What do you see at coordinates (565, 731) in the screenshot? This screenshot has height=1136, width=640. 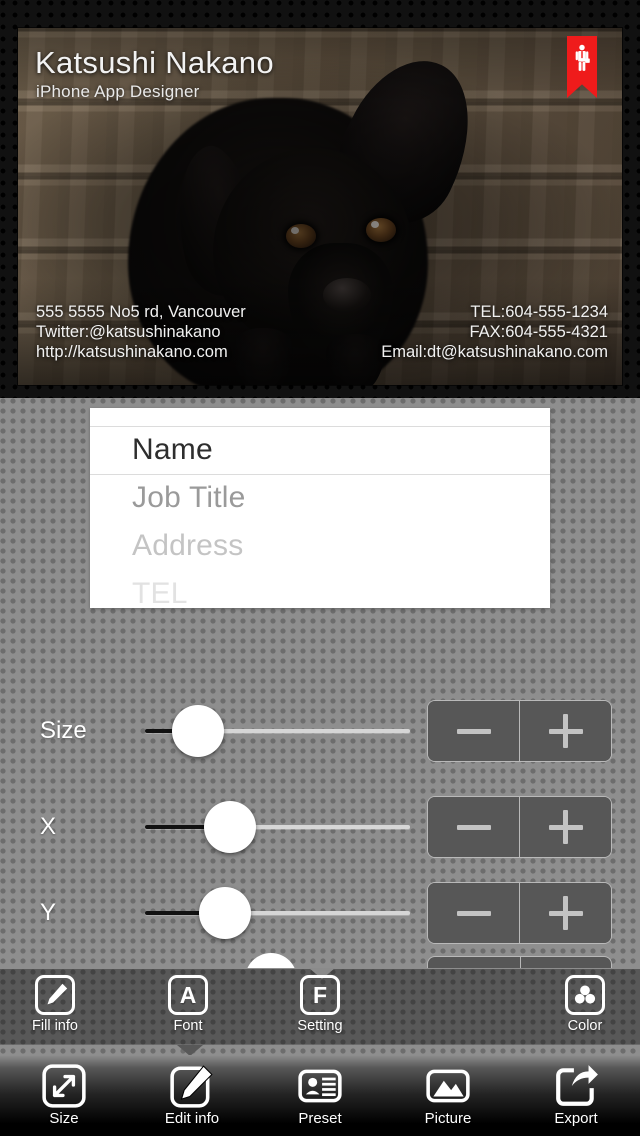 I see `stepper-plus-size` at bounding box center [565, 731].